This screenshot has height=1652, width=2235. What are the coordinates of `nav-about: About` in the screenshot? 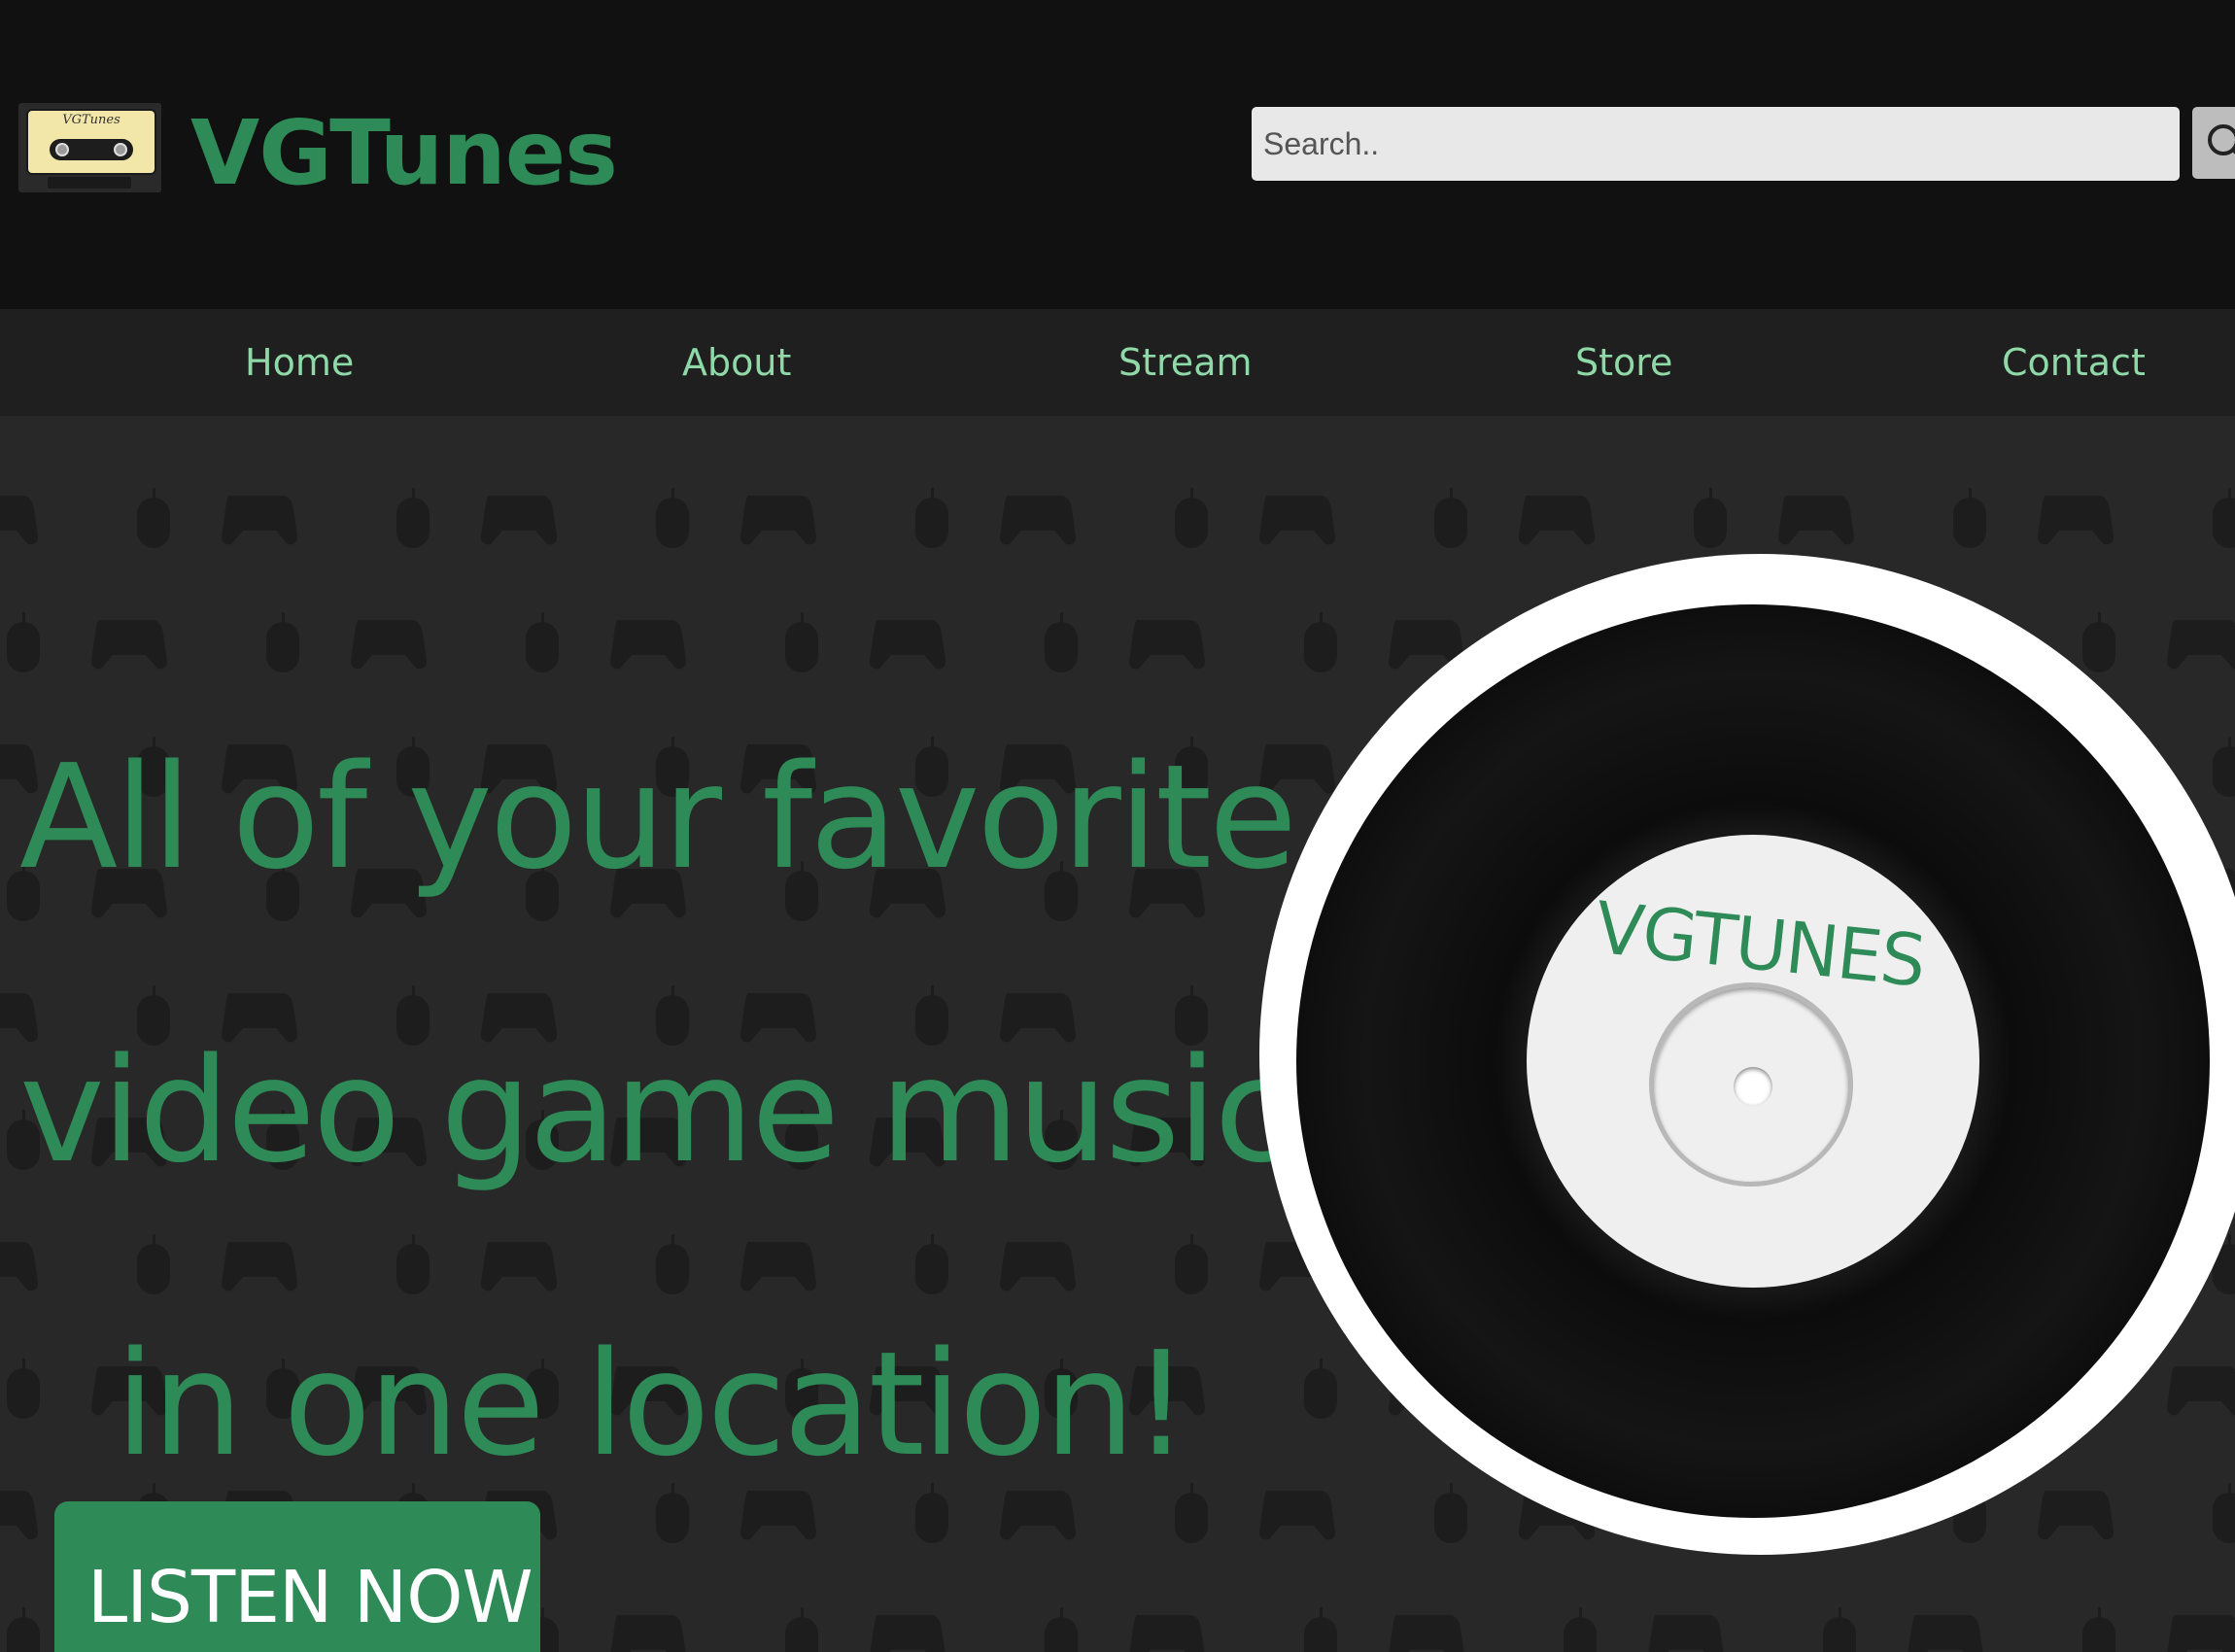 It's located at (737, 363).